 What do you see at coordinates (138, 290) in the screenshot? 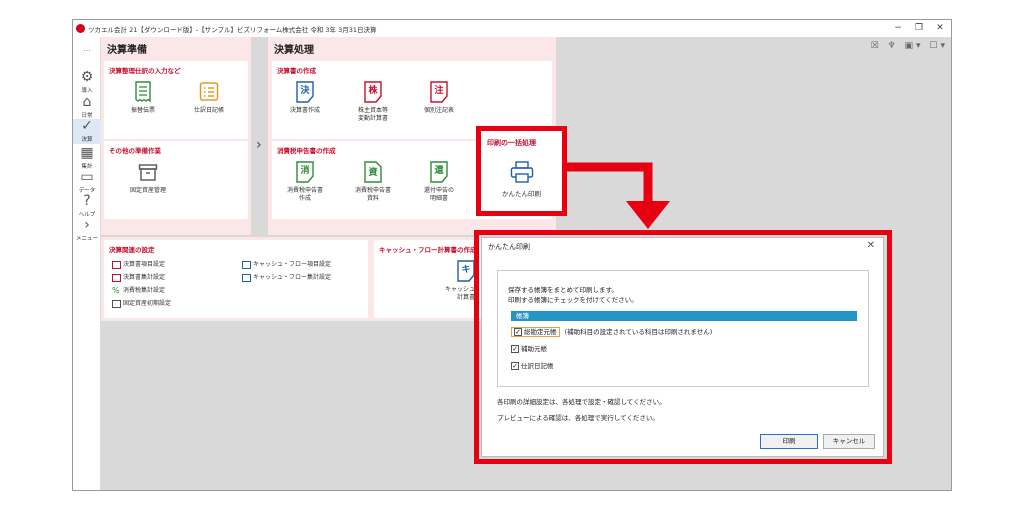
I see `link-tax-summary: % 消費税集計設定` at bounding box center [138, 290].